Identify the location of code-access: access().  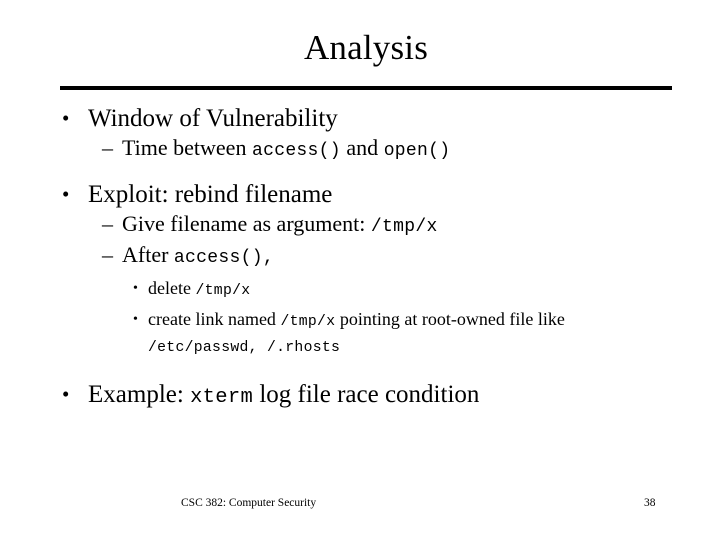
(296, 151).